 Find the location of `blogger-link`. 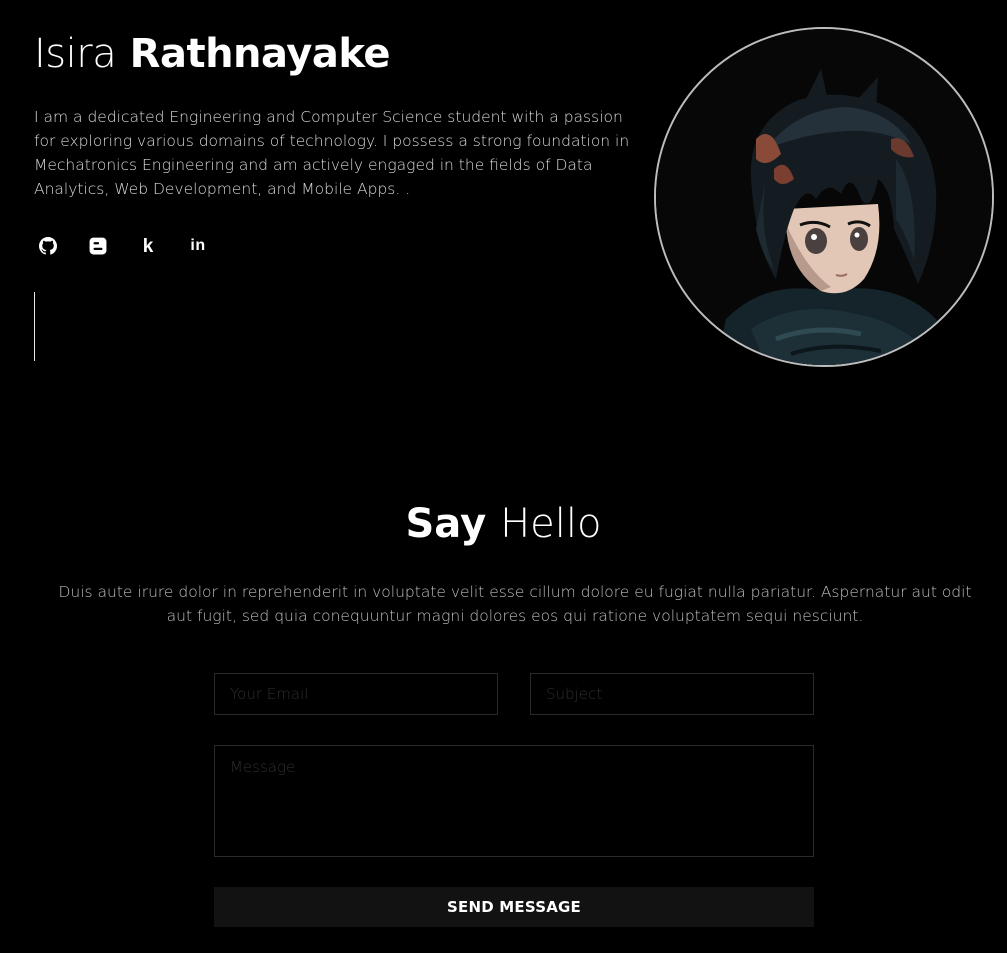

blogger-link is located at coordinates (98, 246).